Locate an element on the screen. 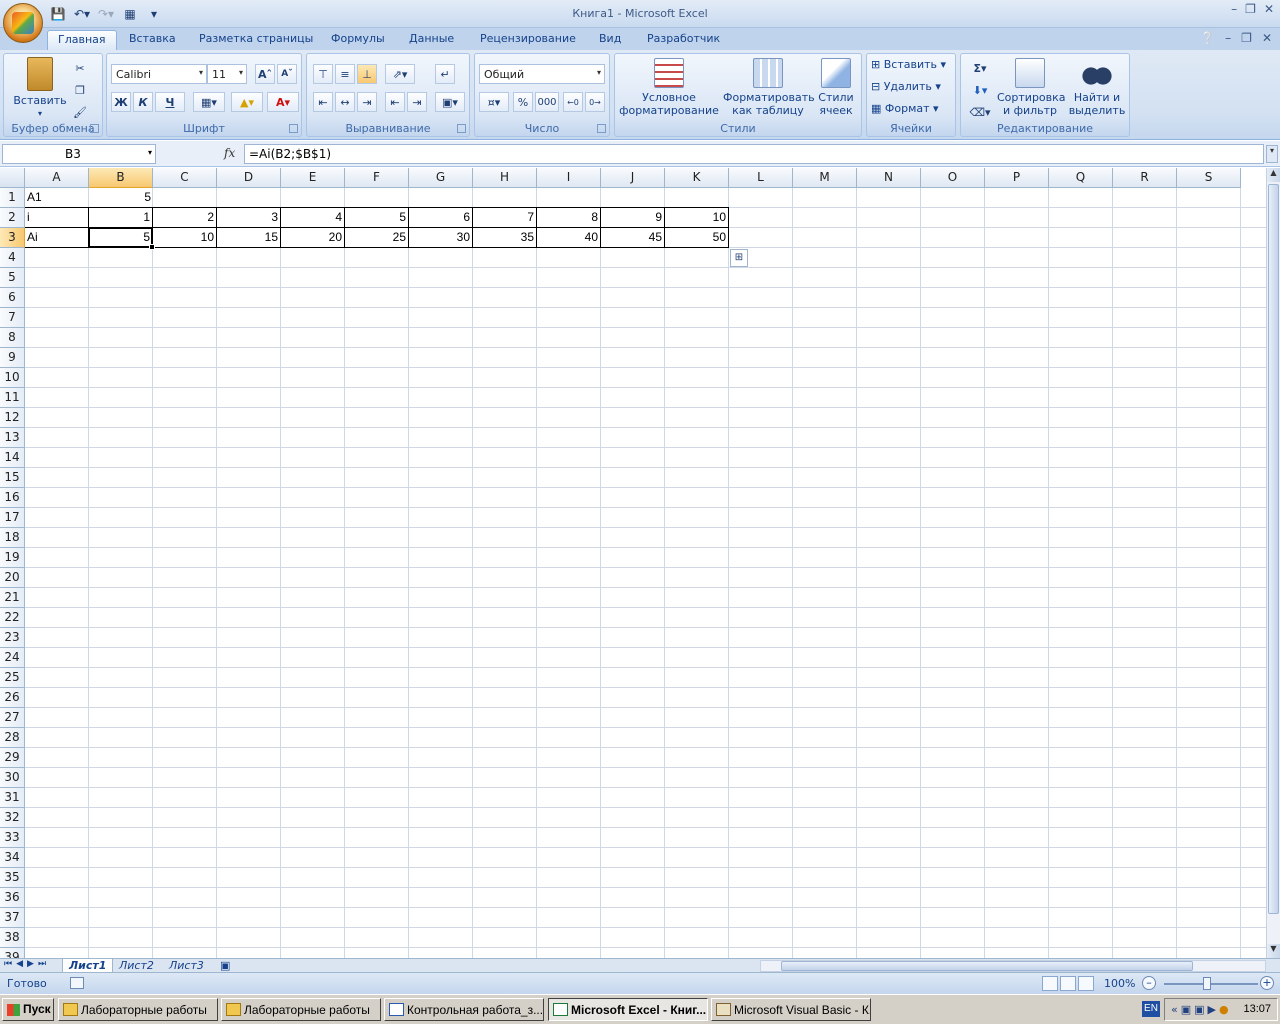 The height and width of the screenshot is (1024, 1280). align-middle-icon: ≡ is located at coordinates (345, 74).